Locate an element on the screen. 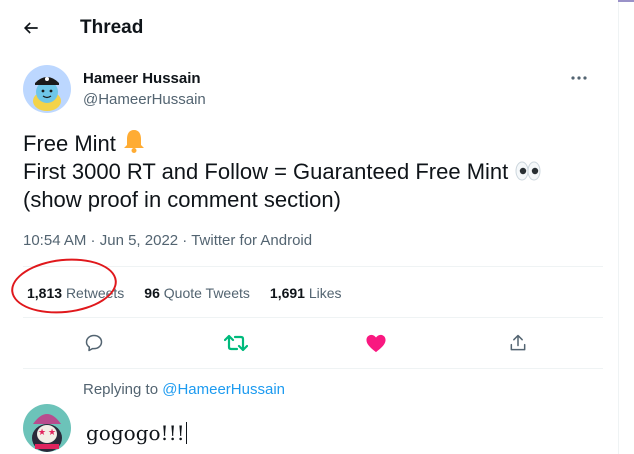  tweet-line-3: (show proof in comment section) is located at coordinates (182, 199).